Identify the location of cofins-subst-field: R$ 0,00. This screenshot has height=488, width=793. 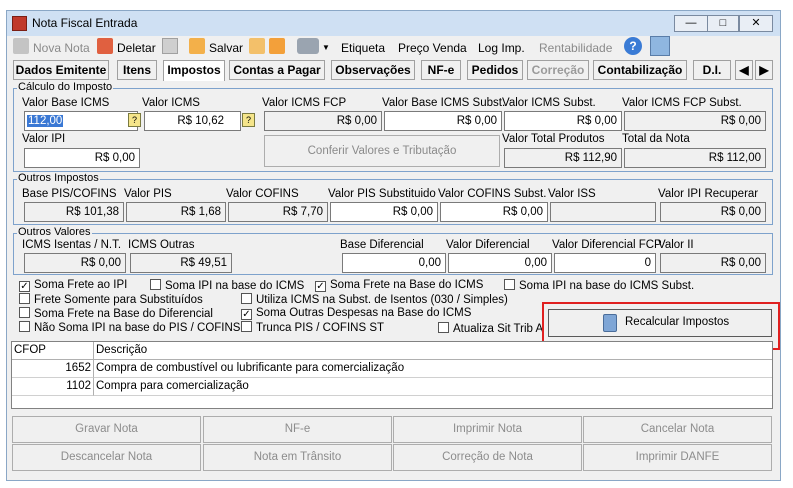
(494, 212).